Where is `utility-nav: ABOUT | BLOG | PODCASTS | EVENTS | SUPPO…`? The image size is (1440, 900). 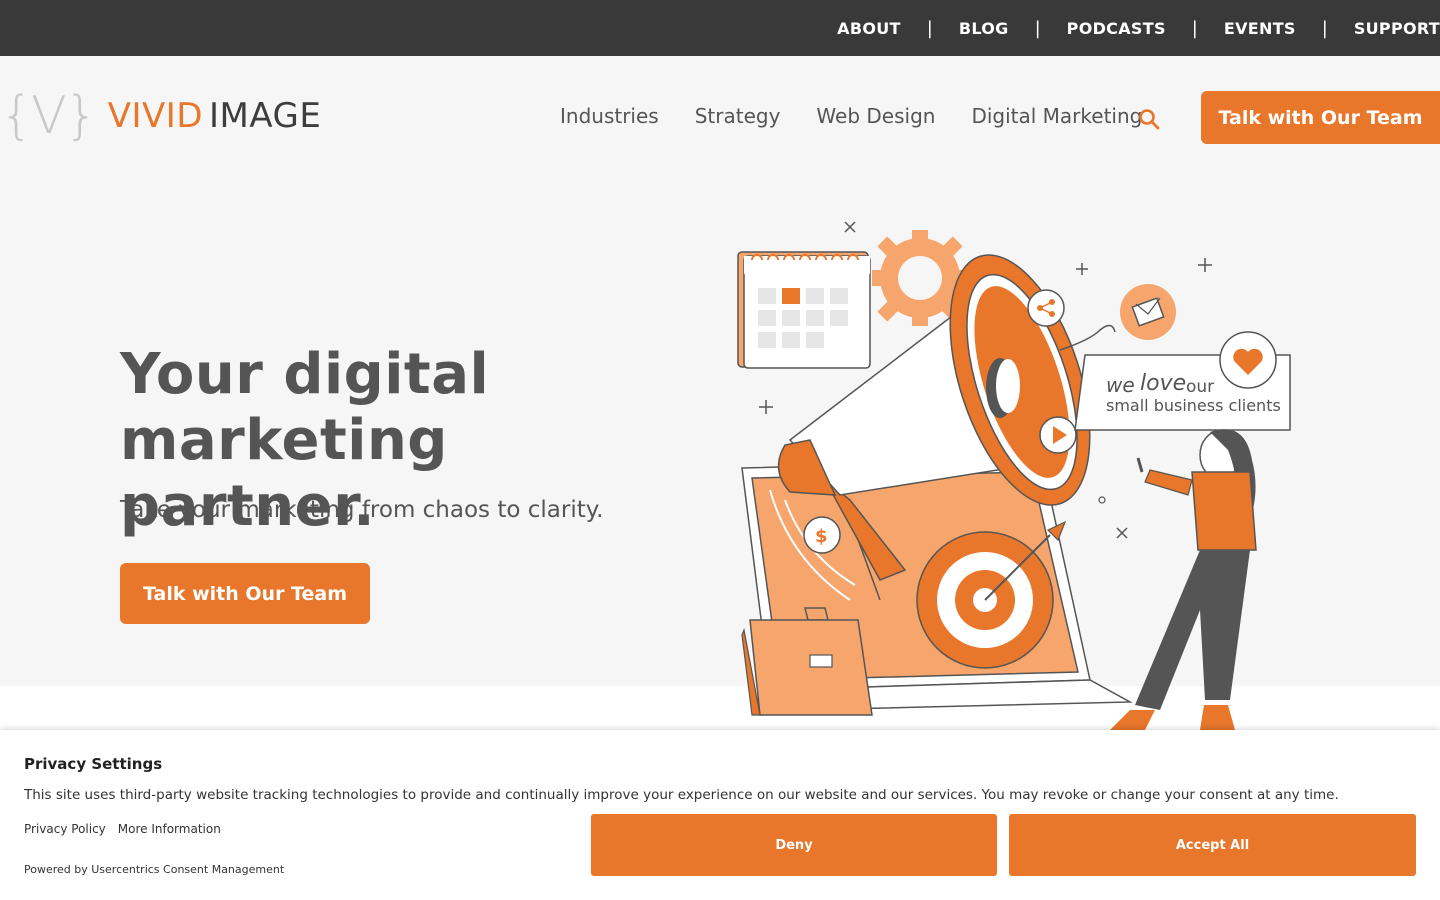
utility-nav: ABOUT | BLOG | PODCASTS | EVENTS | SUPPO… is located at coordinates (1138, 28).